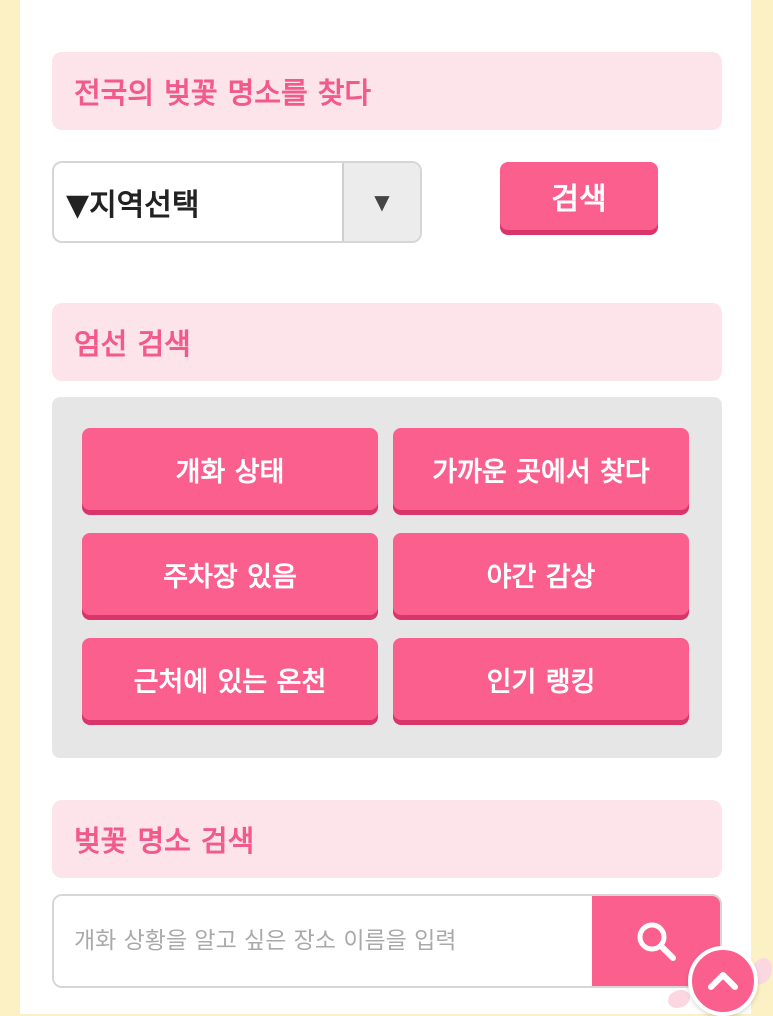  Describe the element at coordinates (387, 342) in the screenshot. I see `curated-search-header: 엄선 검색` at that location.